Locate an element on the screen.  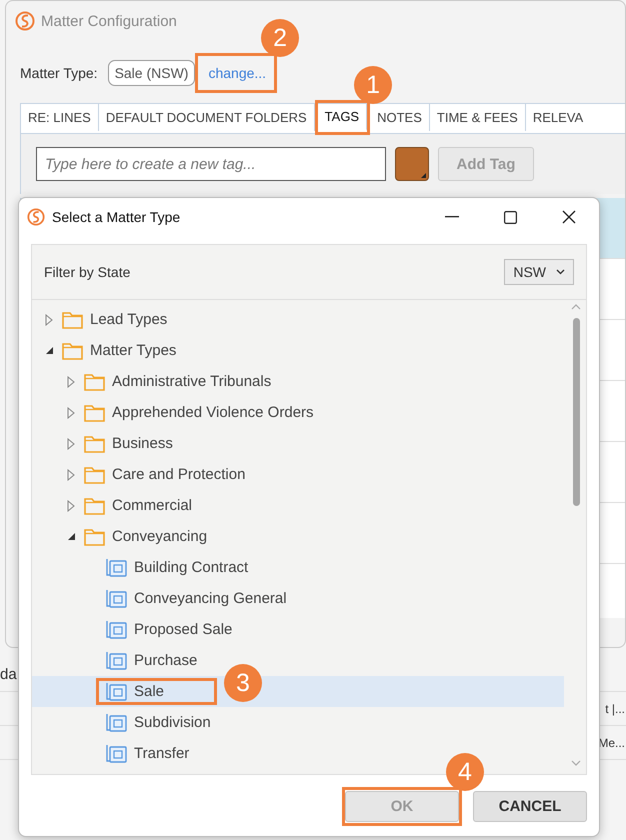
tree-item-label: Subdivision is located at coordinates (172, 722).